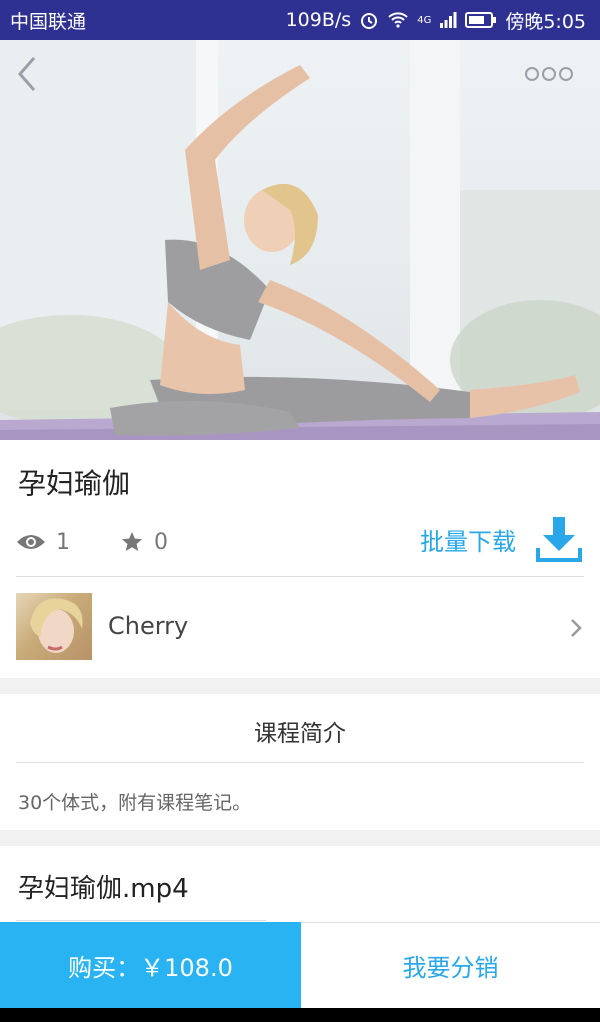 This screenshot has height=1022, width=600. Describe the element at coordinates (450, 965) in the screenshot. I see `distribute-button: 我要分销` at that location.